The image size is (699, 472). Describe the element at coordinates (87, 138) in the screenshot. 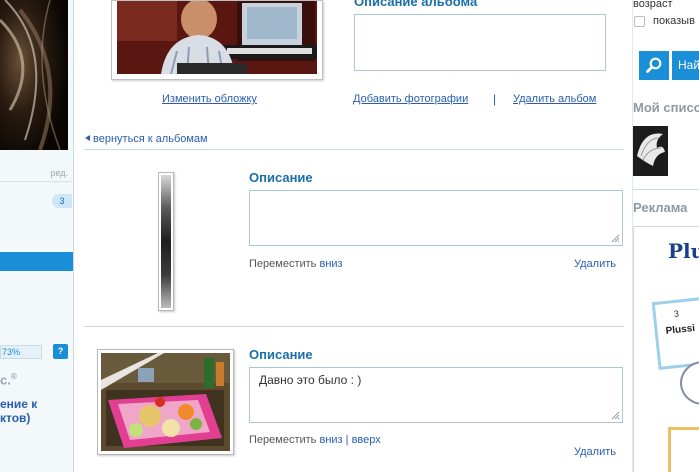

I see `back-arrow-icon` at that location.